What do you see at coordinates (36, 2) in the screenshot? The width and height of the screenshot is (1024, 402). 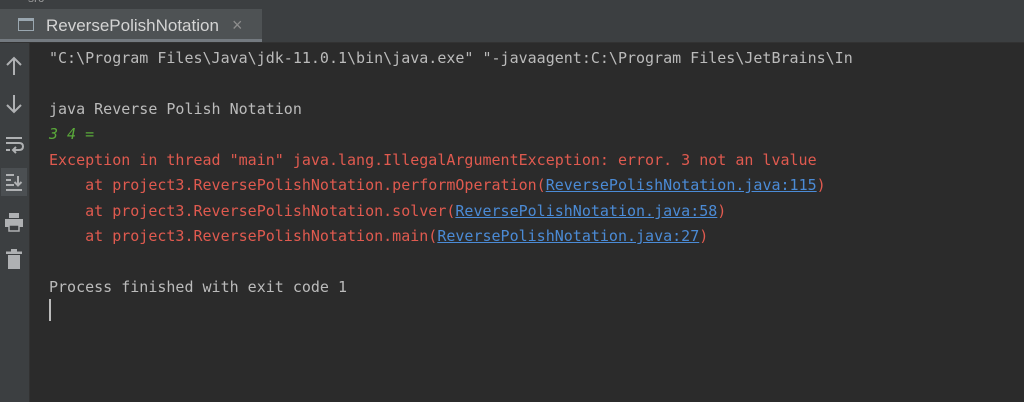 I see `project-tree-fragment: src` at bounding box center [36, 2].